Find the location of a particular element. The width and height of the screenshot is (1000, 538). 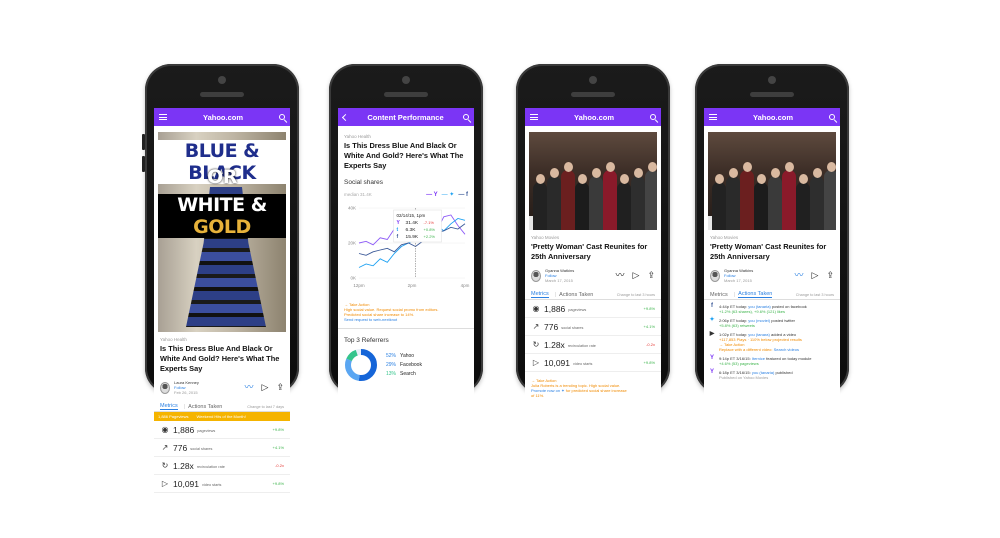

metric-value: 10,091 is located at coordinates (557, 362).